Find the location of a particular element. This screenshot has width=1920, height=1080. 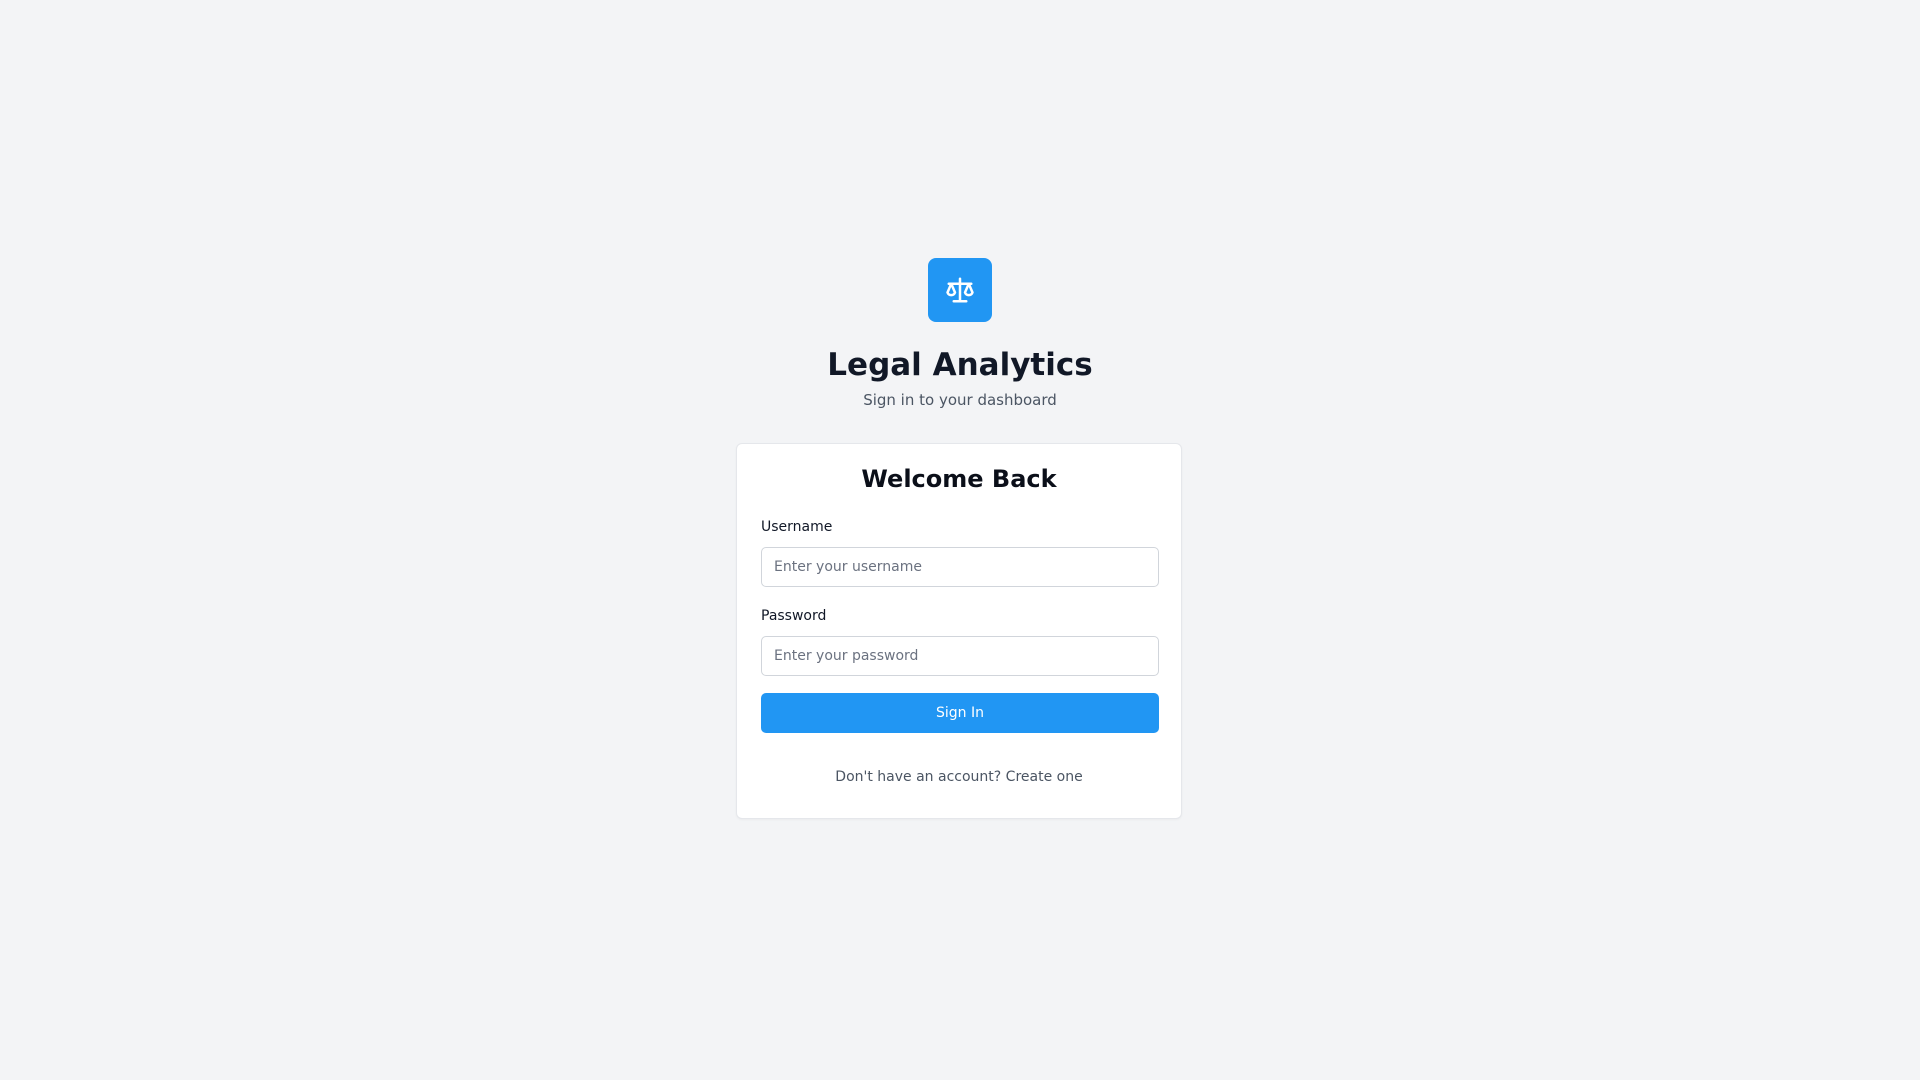

app-logo is located at coordinates (960, 290).